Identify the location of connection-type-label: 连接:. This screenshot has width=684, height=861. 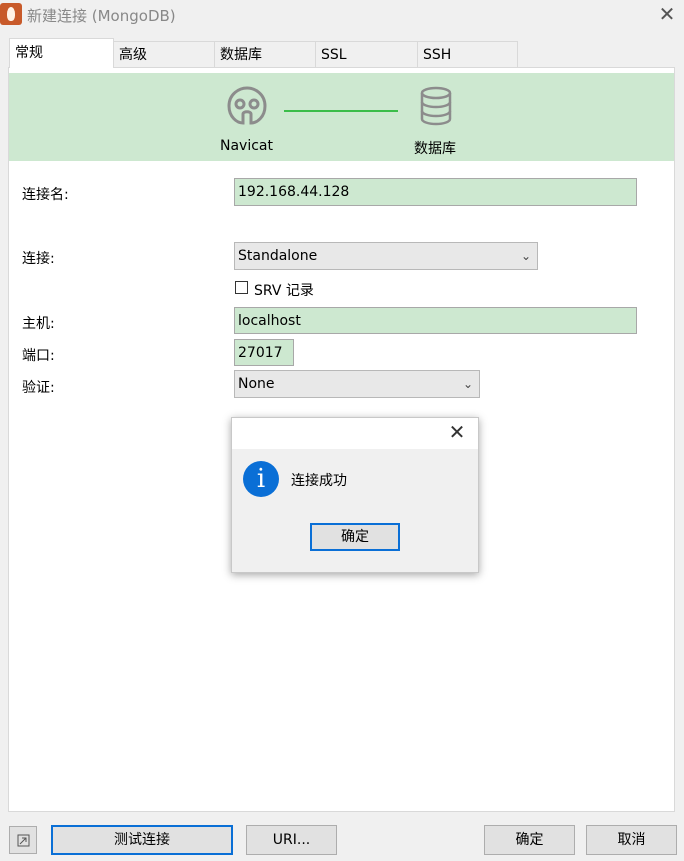
(38, 259).